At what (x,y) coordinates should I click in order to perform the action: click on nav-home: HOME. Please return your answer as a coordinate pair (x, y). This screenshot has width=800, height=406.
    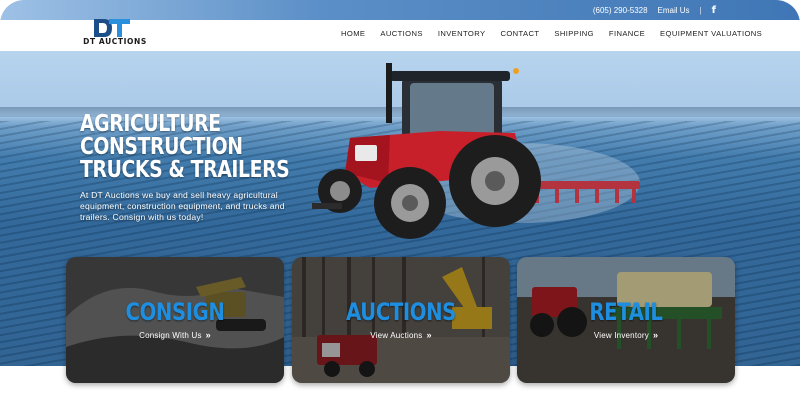
    Looking at the image, I should click on (353, 33).